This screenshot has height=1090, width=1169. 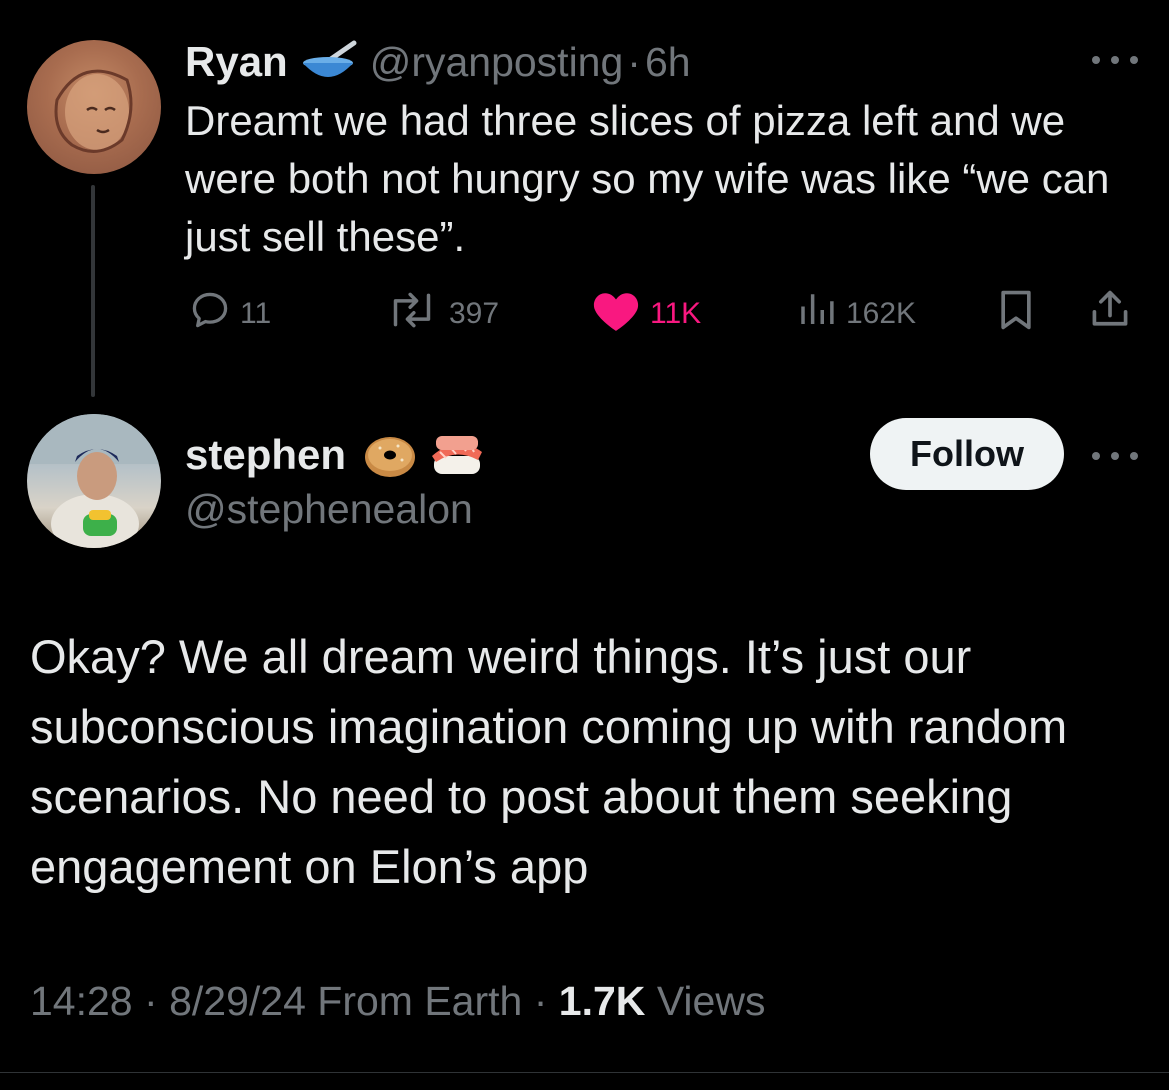 I want to click on reply-count: 11, so click(x=256, y=313).